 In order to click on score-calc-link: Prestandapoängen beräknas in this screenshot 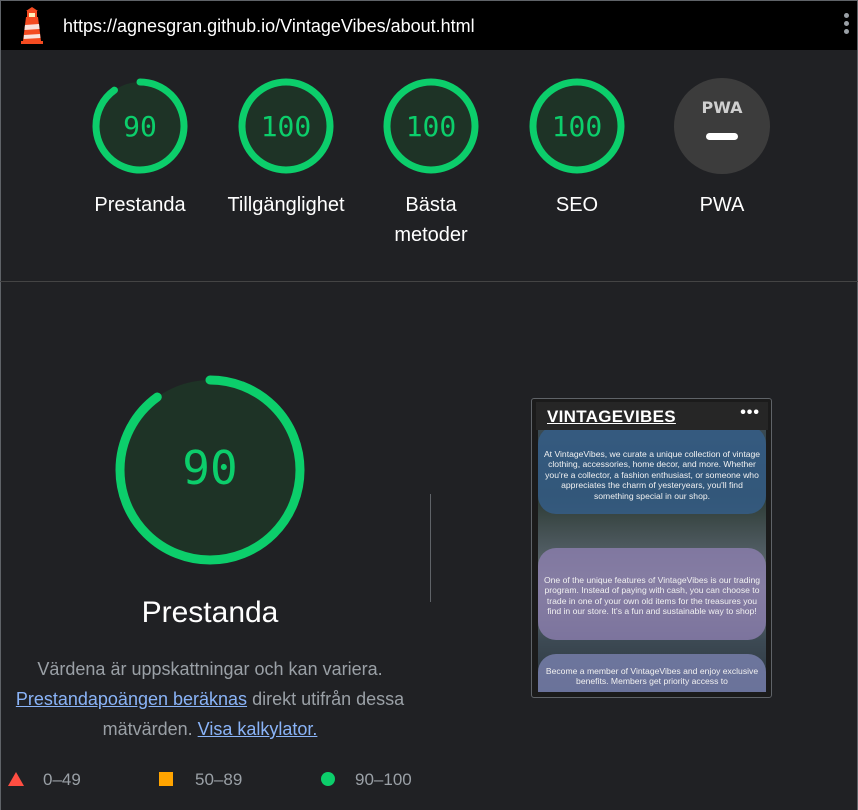, I will do `click(131, 699)`.